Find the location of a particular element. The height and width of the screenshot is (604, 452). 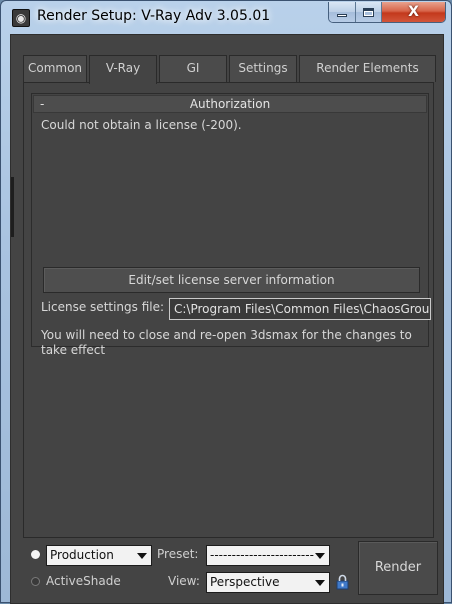

render-button: Render is located at coordinates (398, 568).